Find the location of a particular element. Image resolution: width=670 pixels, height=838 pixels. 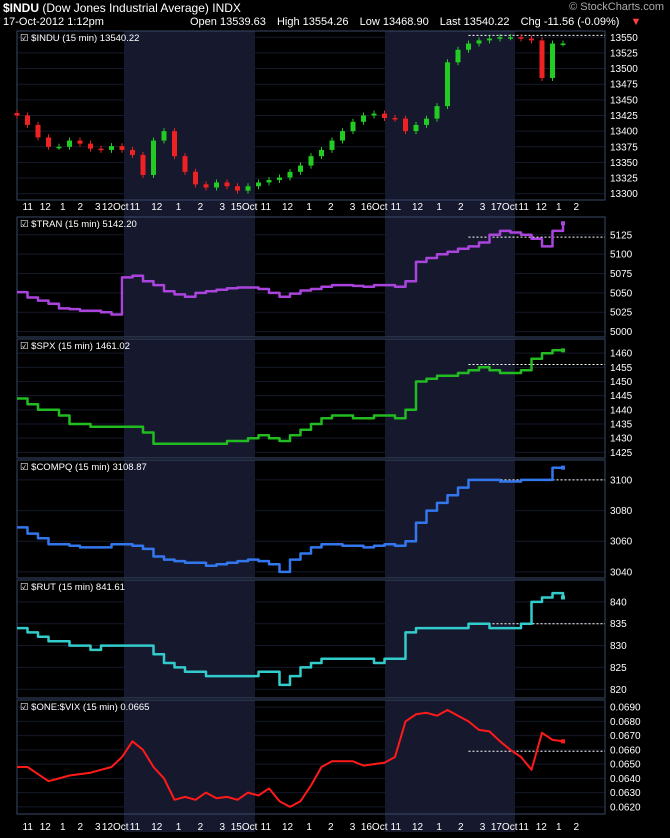

y-tick-label: 0.0620 is located at coordinates (625, 807).